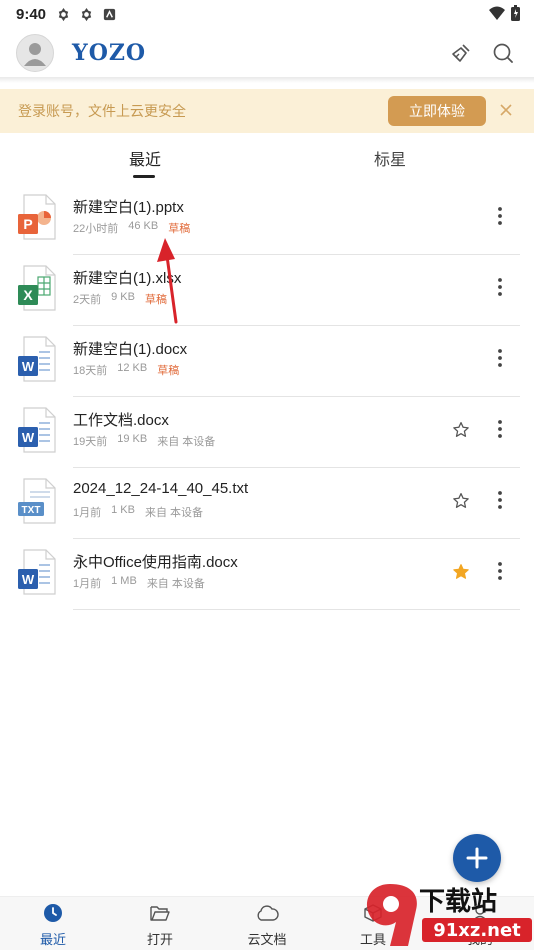  I want to click on nav-label: 最近, so click(52, 939).